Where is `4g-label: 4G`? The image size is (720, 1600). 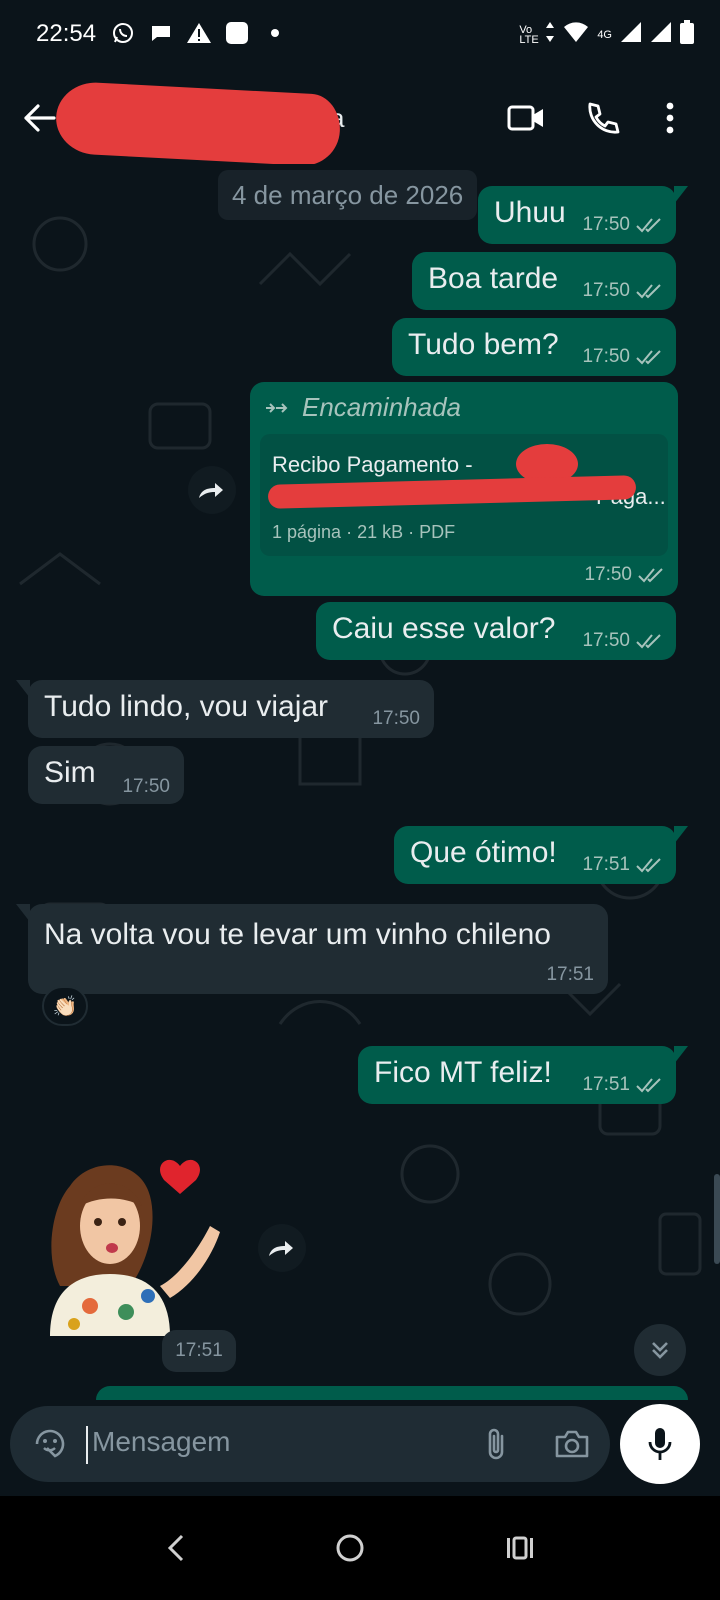 4g-label: 4G is located at coordinates (604, 34).